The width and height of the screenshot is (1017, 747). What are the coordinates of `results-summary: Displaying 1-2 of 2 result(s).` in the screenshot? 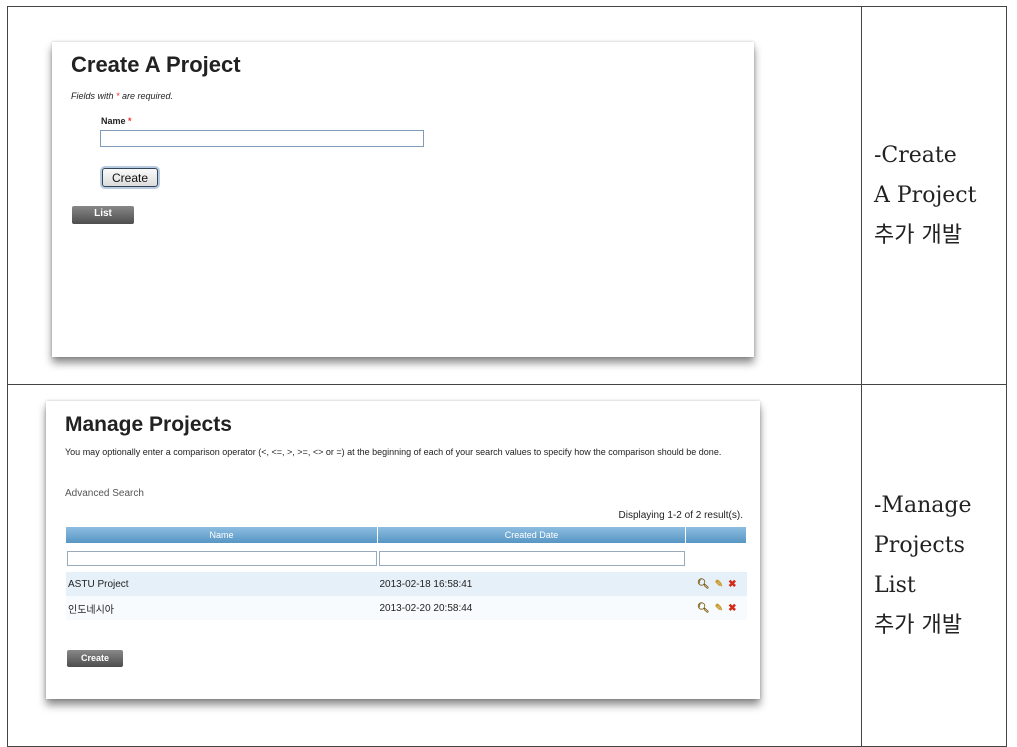 It's located at (681, 515).